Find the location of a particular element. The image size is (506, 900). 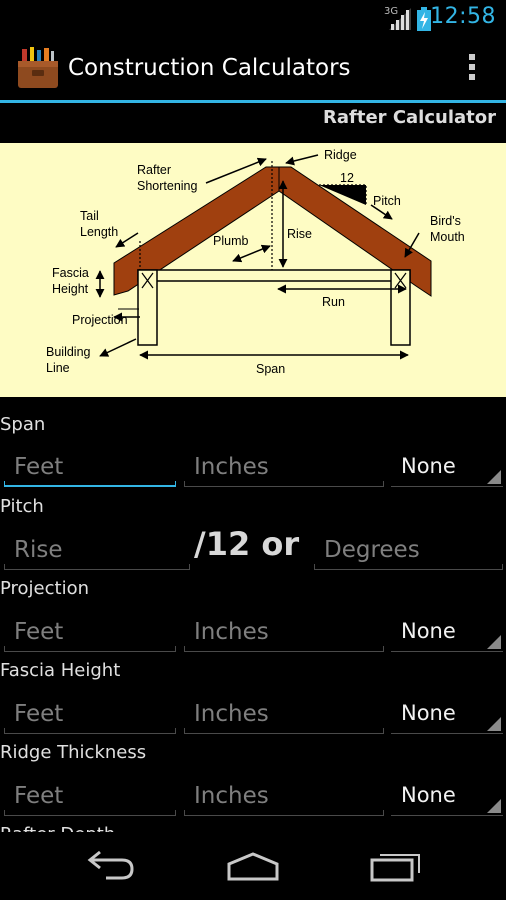

ridge-thickness-label: Ridge Thickness is located at coordinates (73, 752).